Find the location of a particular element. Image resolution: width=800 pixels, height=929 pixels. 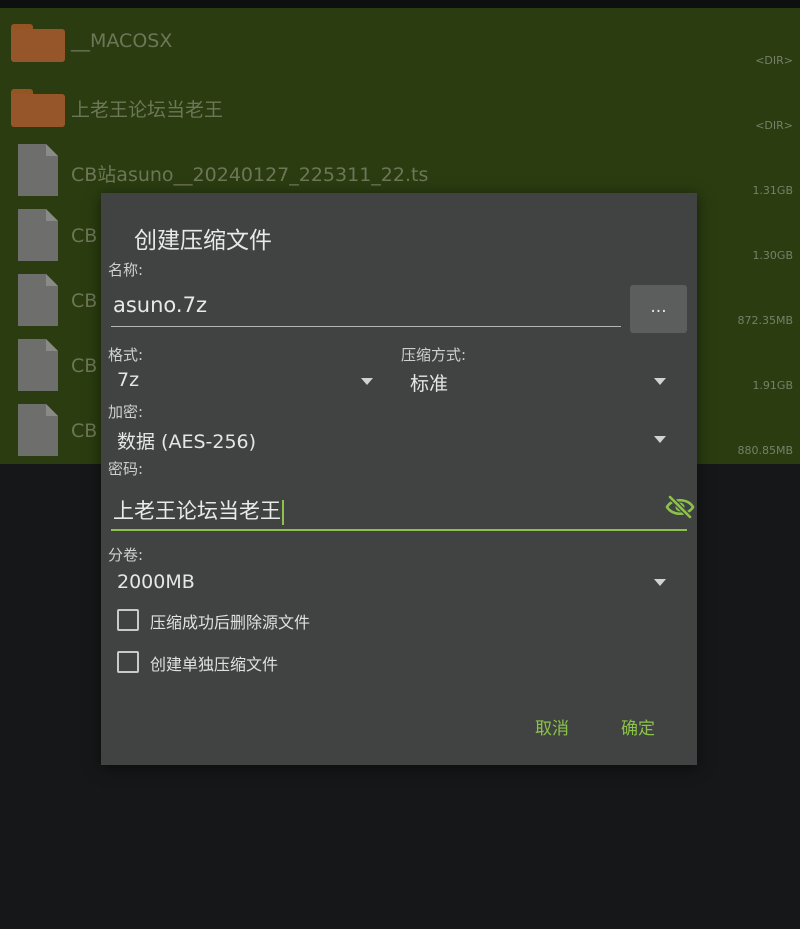

cancel-button: 取消 is located at coordinates (552, 726).